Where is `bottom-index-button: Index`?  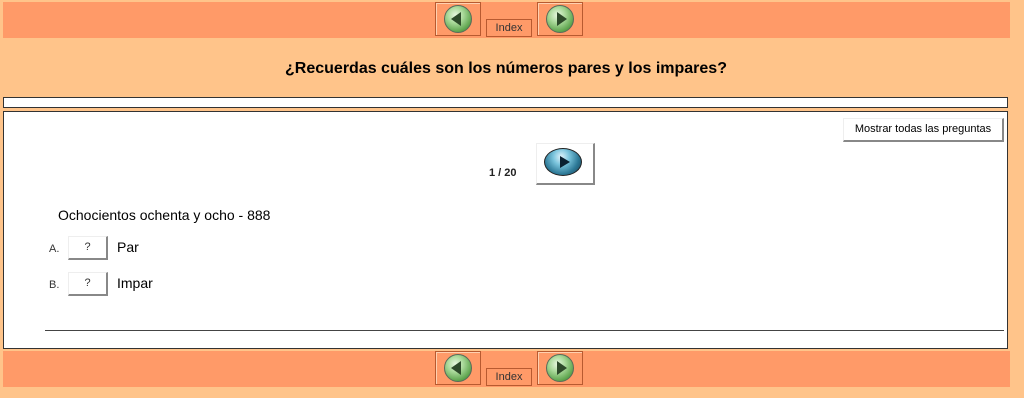 bottom-index-button: Index is located at coordinates (509, 377).